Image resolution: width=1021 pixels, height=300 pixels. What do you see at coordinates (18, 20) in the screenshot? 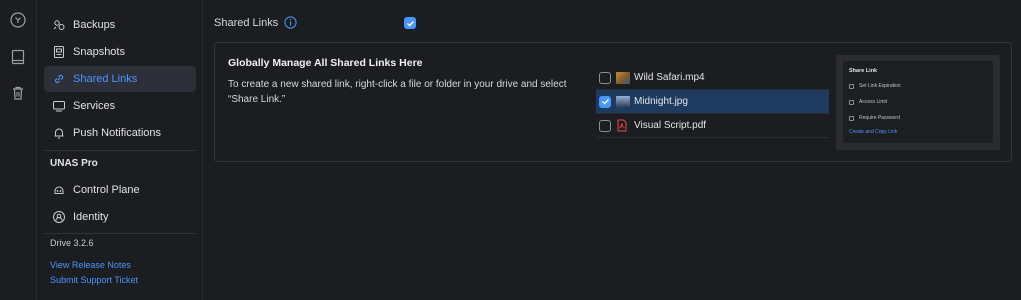
I see `drive-logo-icon` at bounding box center [18, 20].